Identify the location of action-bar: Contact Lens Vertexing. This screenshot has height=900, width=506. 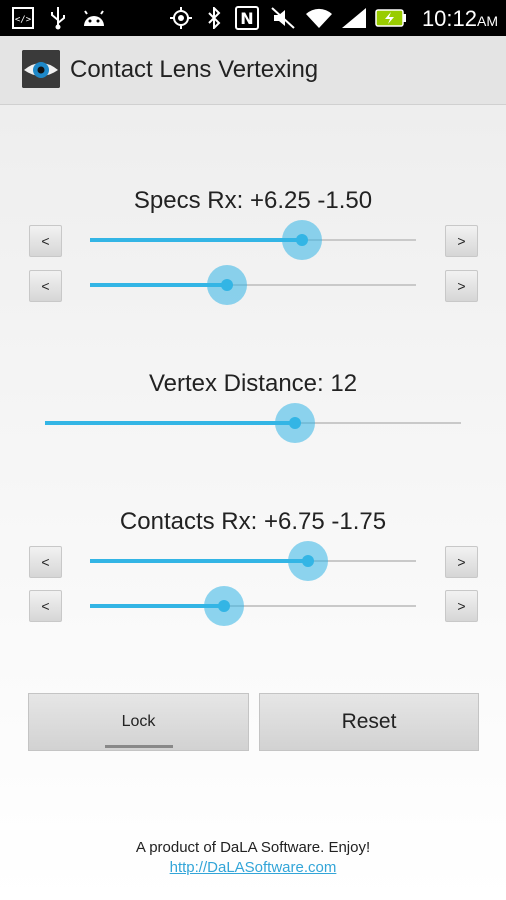
(253, 70).